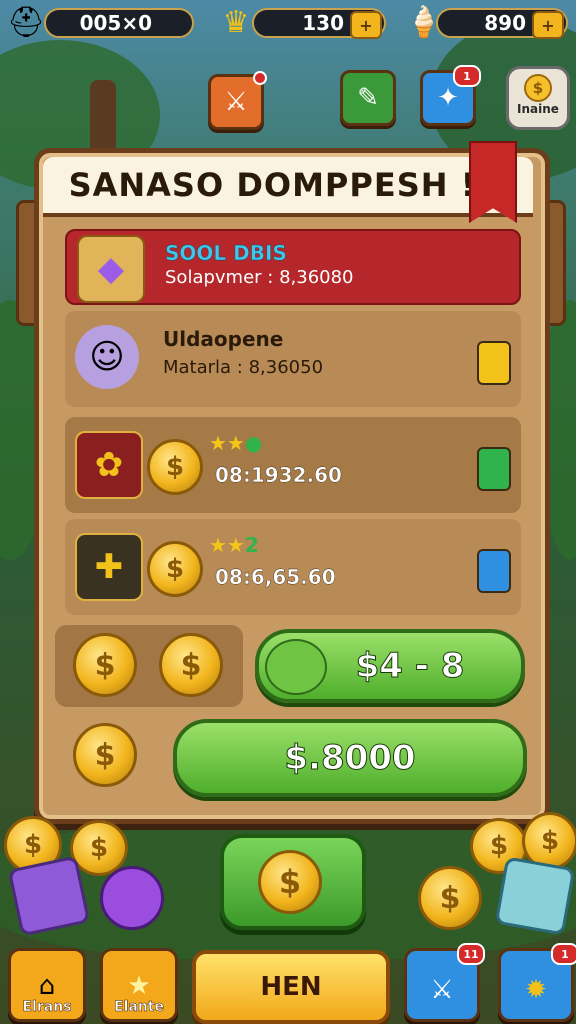 The image size is (576, 1024). I want to click on gift-icon: ✦, so click(448, 98).